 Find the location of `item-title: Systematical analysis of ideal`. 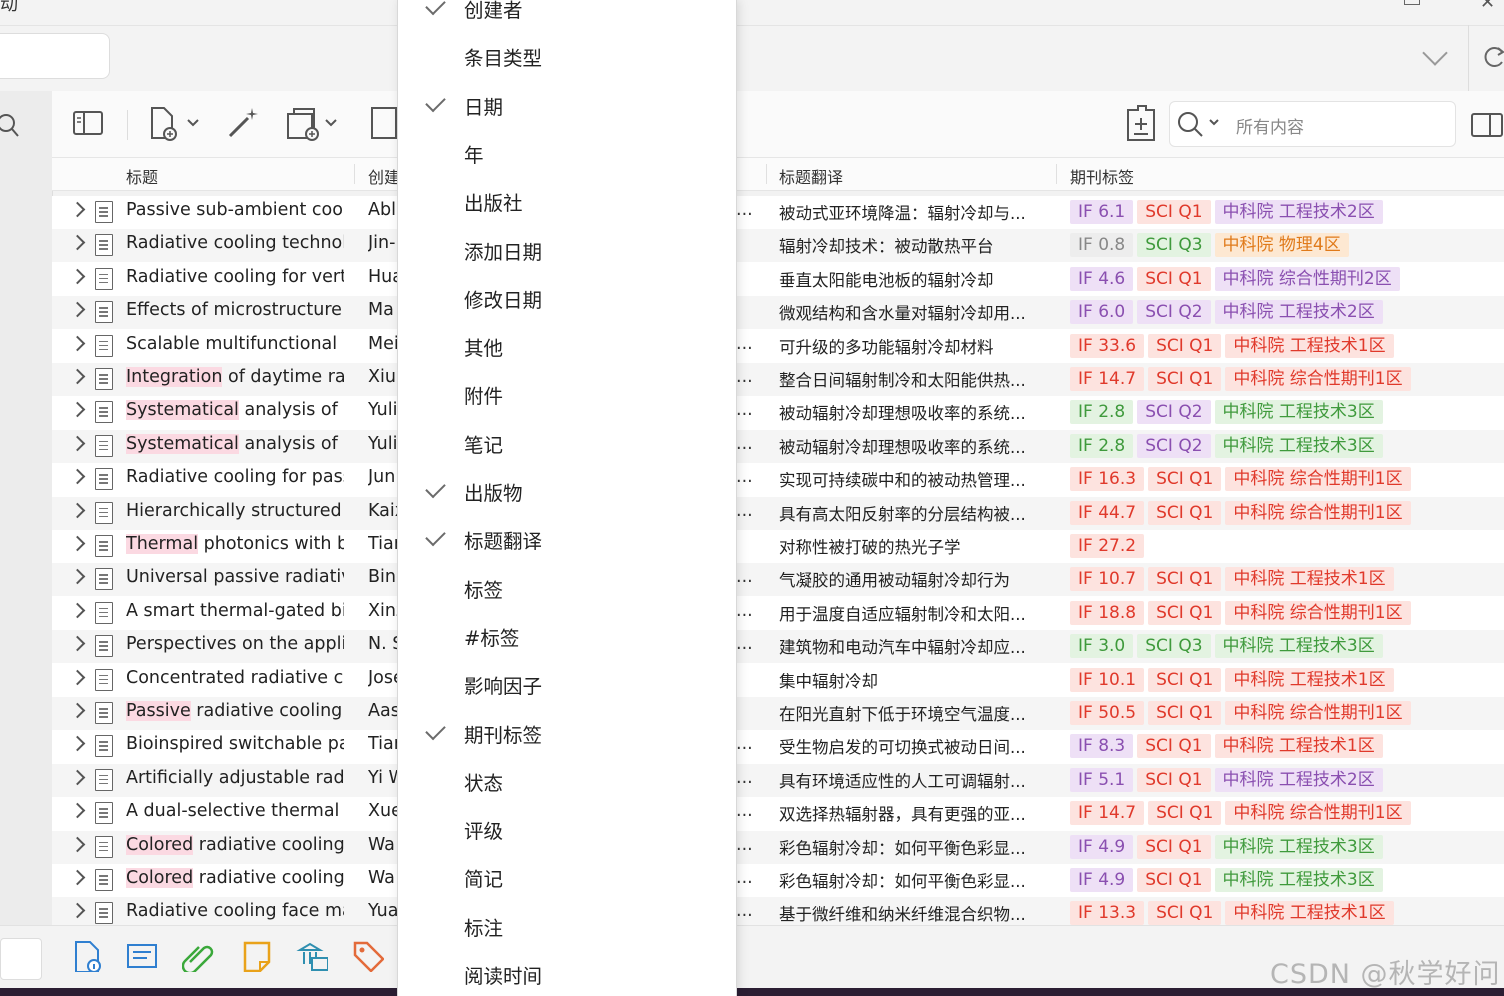

item-title: Systematical analysis of ideal is located at coordinates (235, 410).